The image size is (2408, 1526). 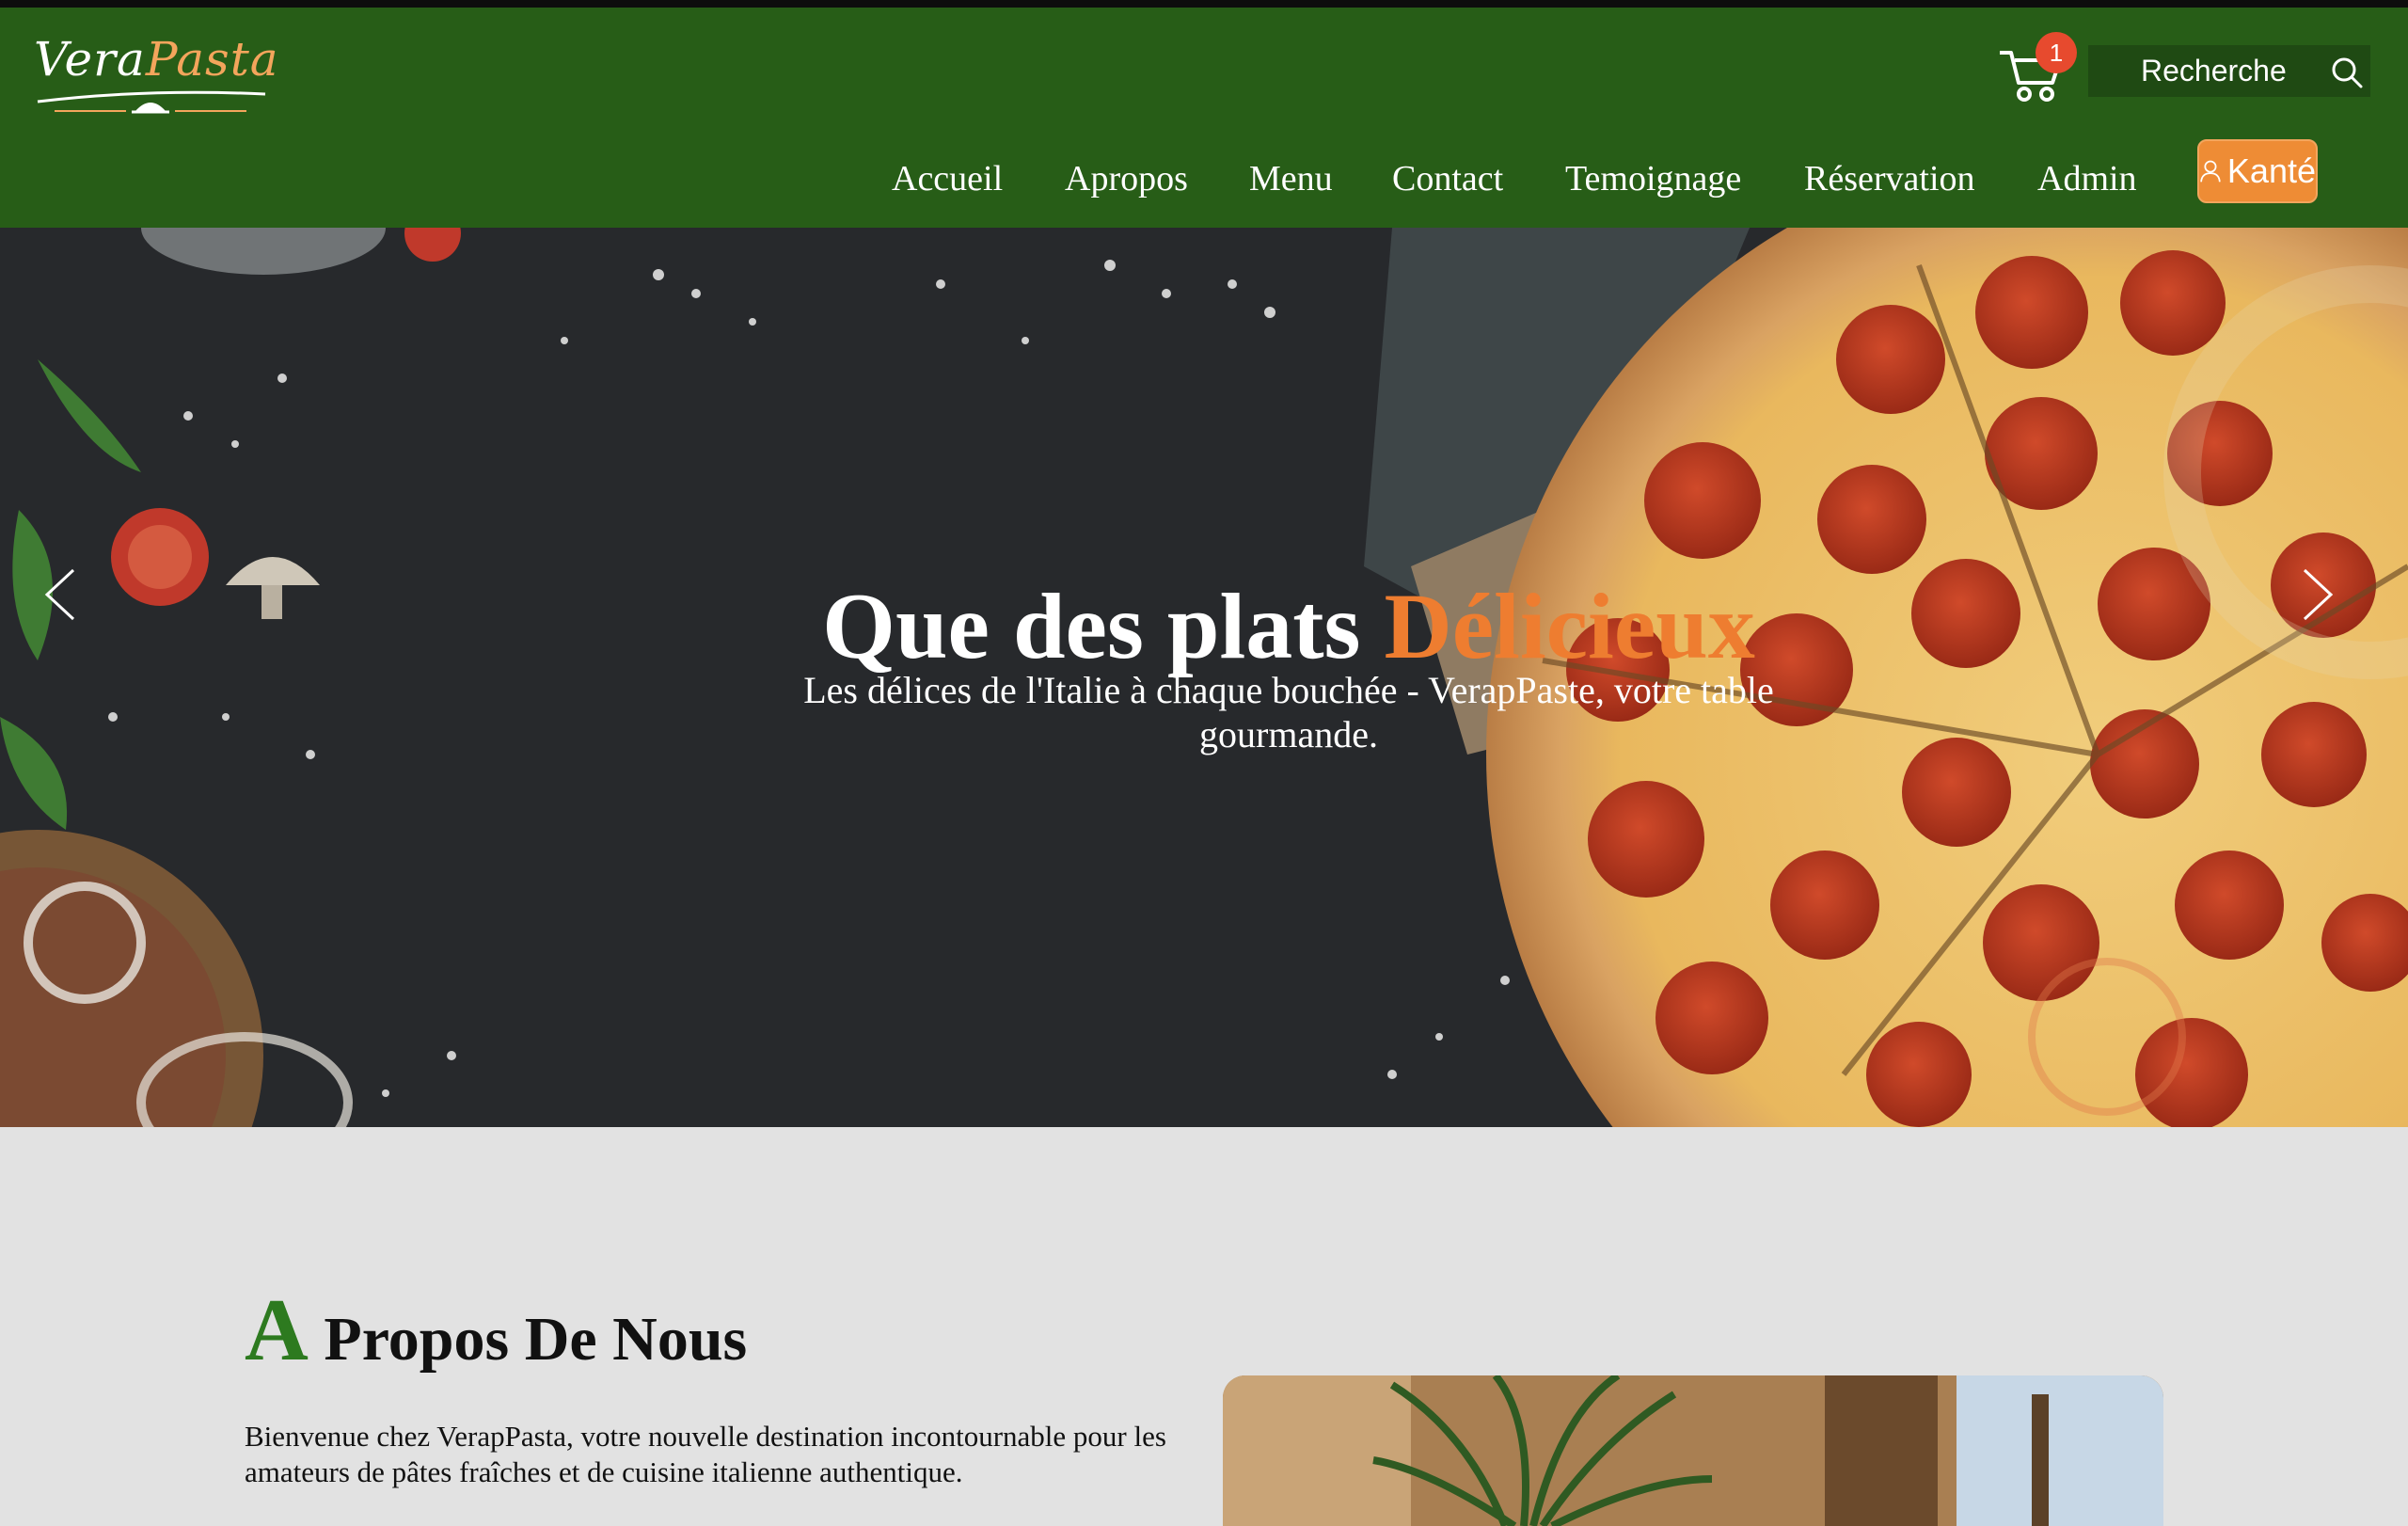 What do you see at coordinates (1291, 178) in the screenshot?
I see `nav-menu: Menu` at bounding box center [1291, 178].